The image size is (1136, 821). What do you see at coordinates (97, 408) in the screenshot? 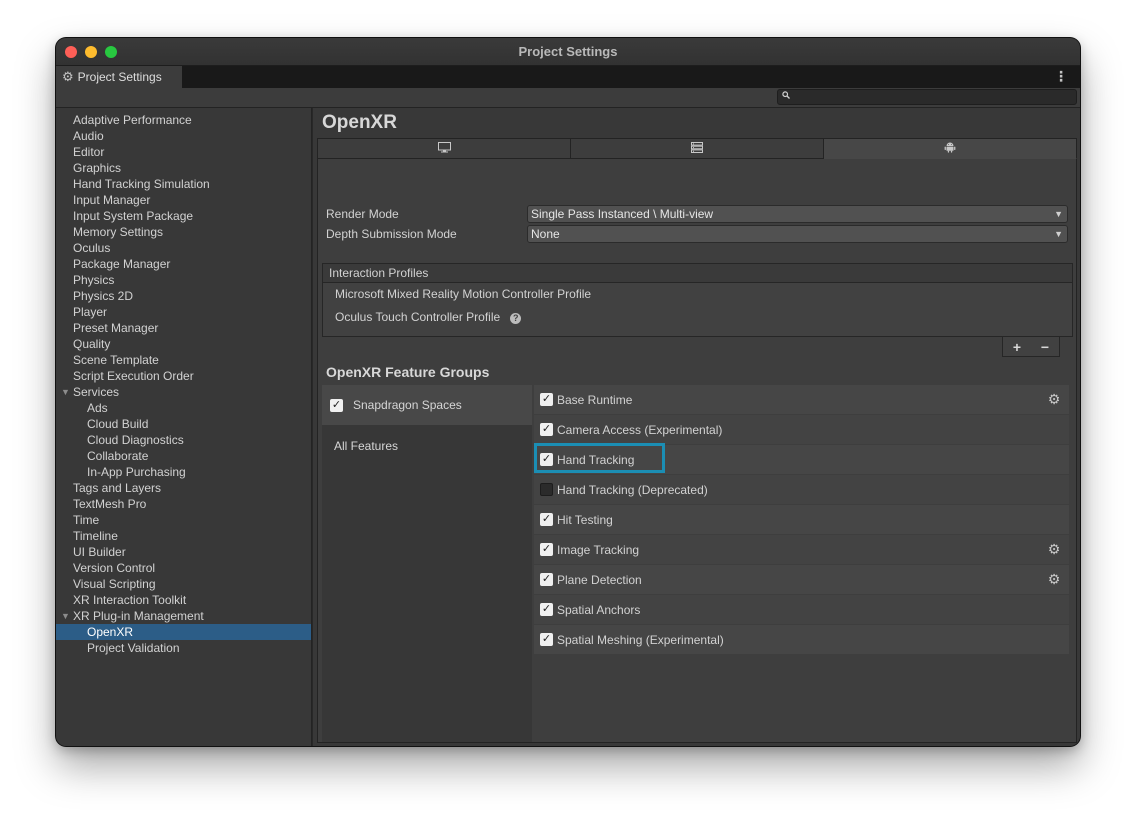
I see `sidebar-item-label: Ads` at bounding box center [97, 408].